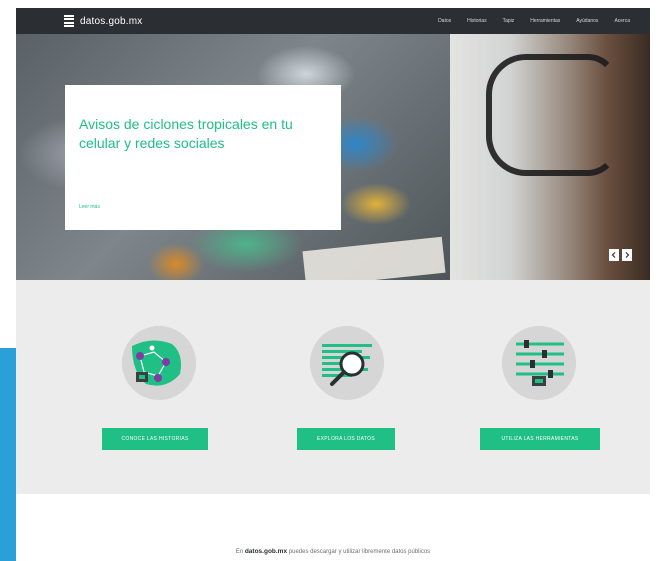 The width and height of the screenshot is (658, 561). I want to click on logo-text: datos.gob.mx, so click(111, 21).